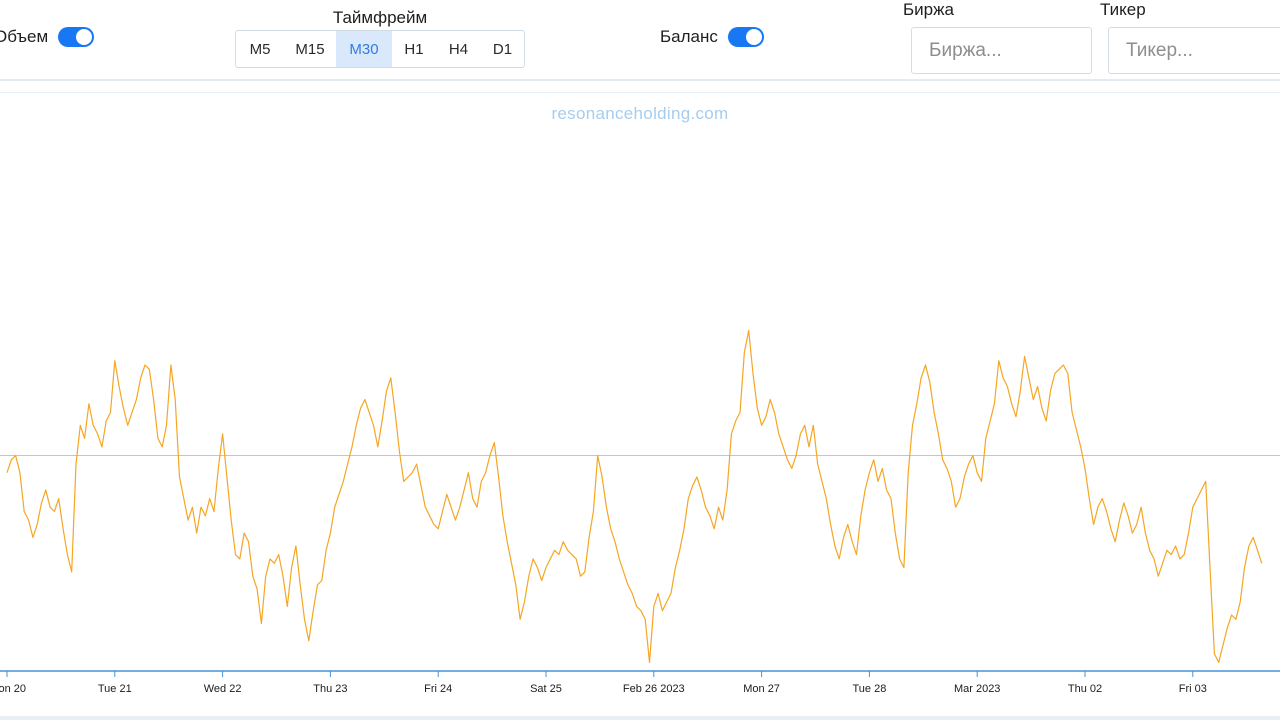 The height and width of the screenshot is (720, 1280). What do you see at coordinates (1001, 50) in the screenshot?
I see `exchange-input` at bounding box center [1001, 50].